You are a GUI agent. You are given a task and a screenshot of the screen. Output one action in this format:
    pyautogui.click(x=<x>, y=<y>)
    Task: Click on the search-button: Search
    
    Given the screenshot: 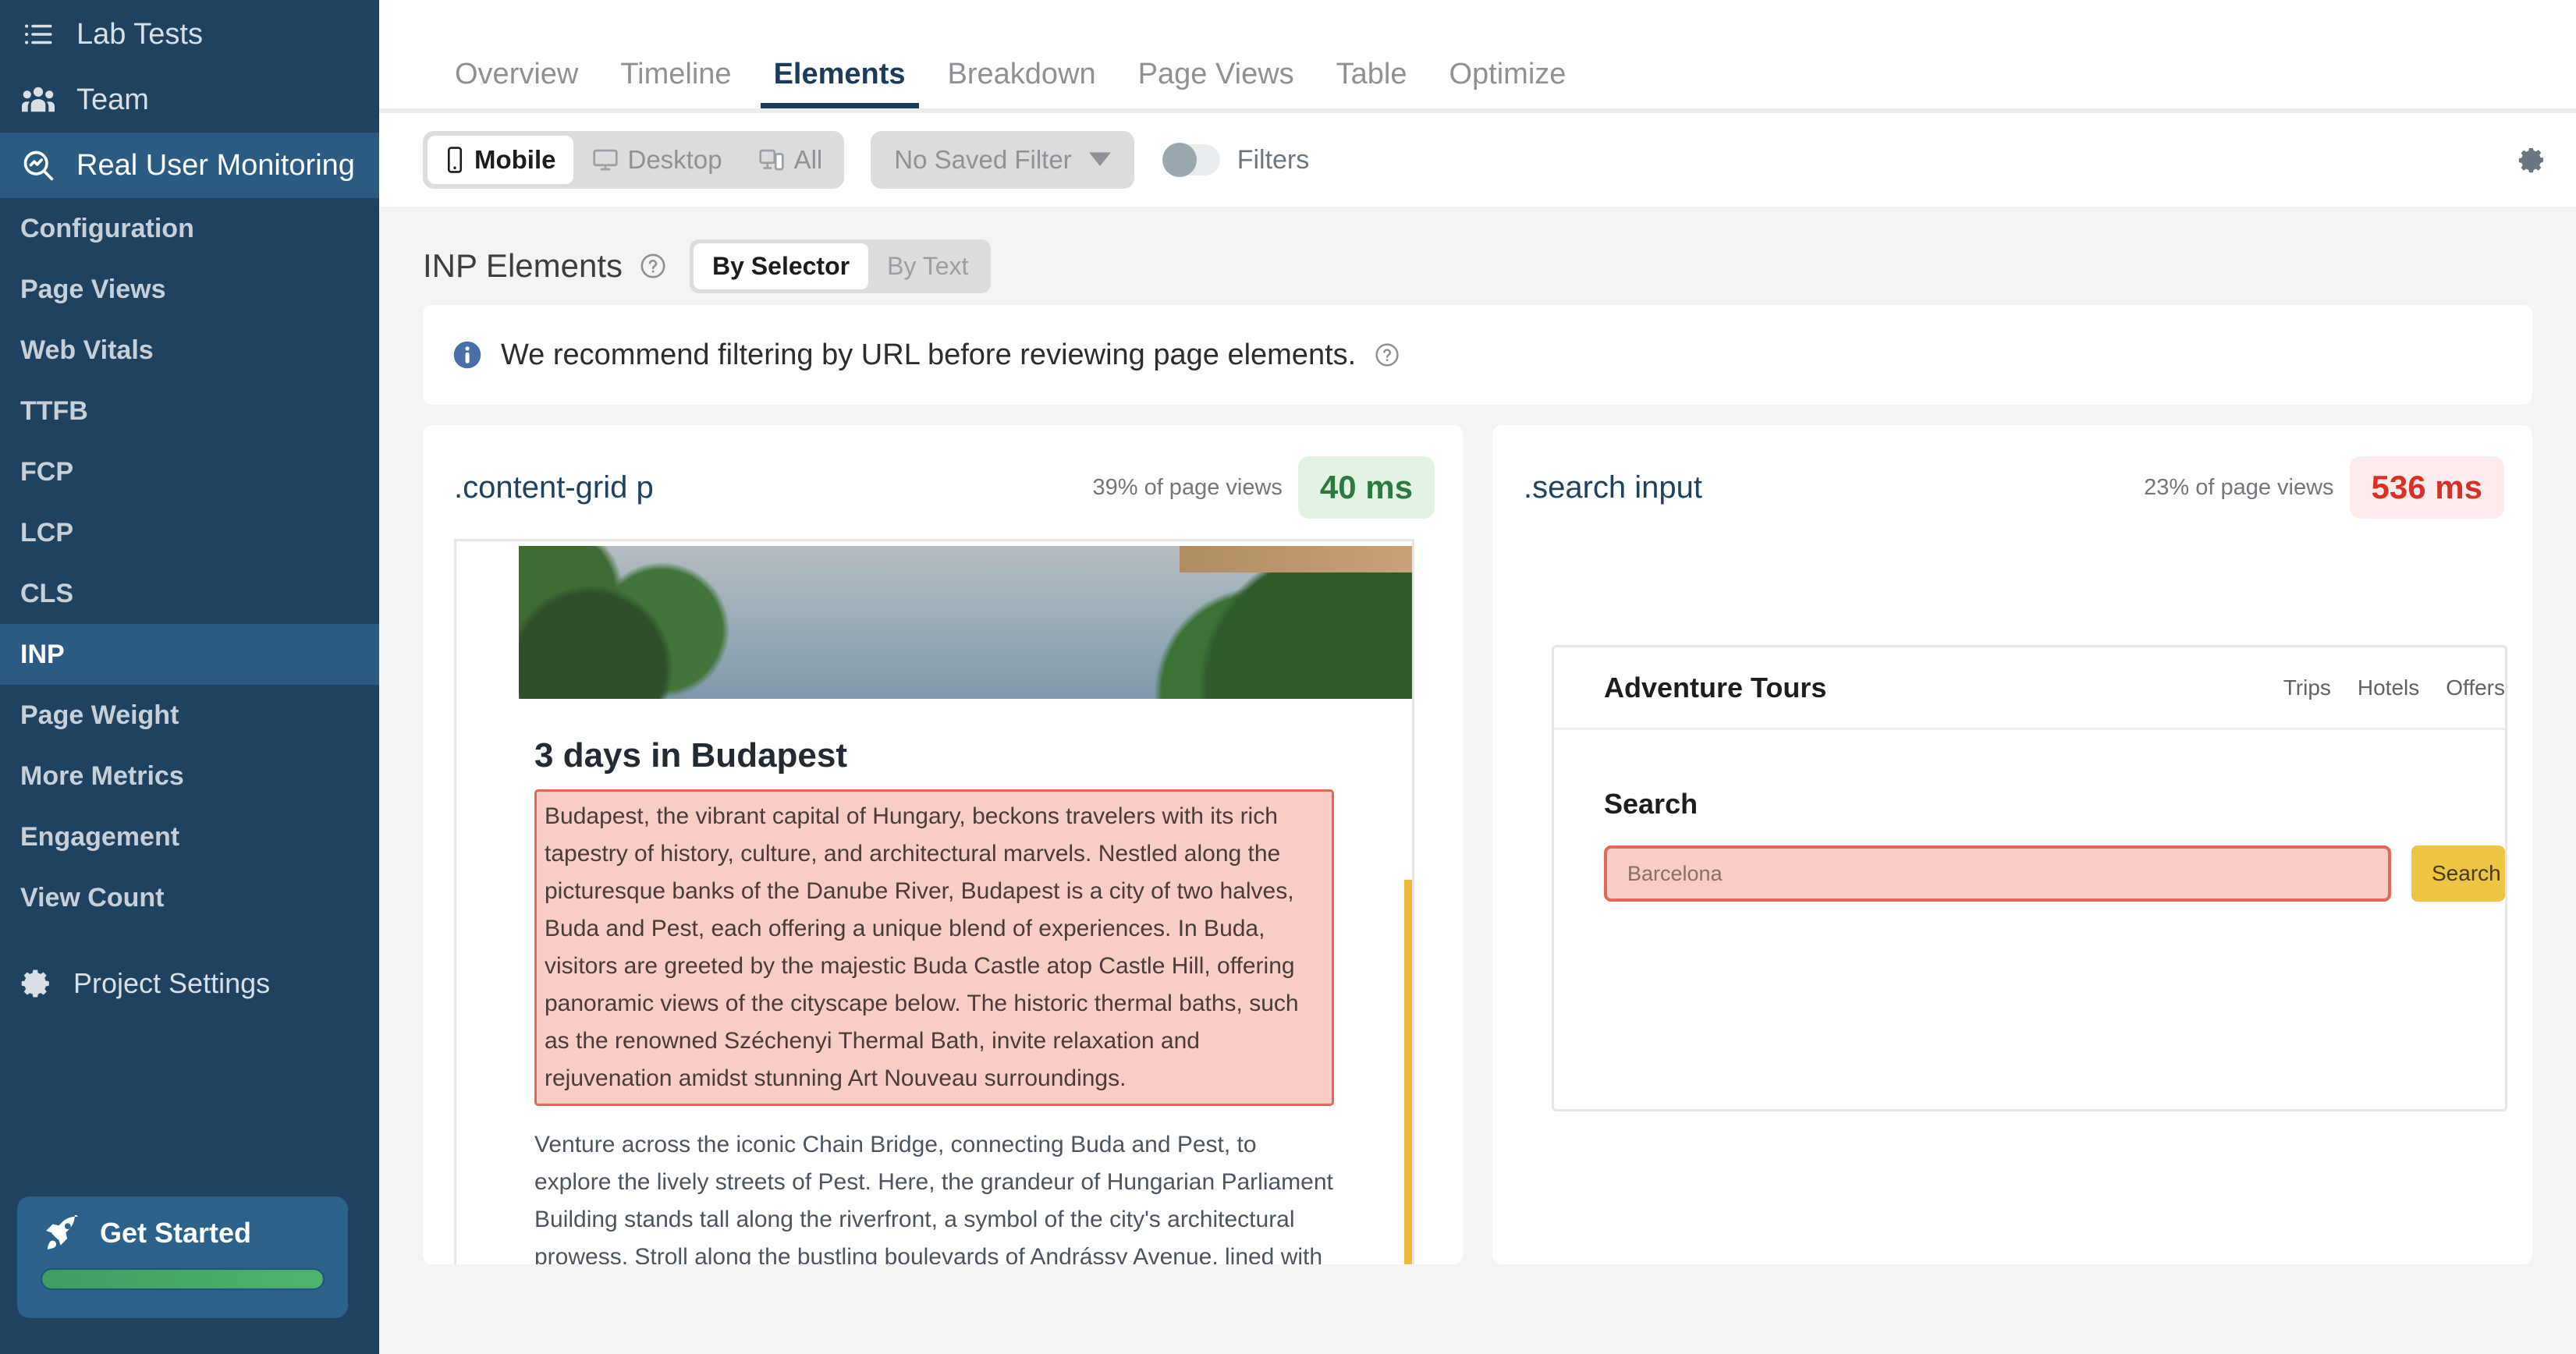 What is the action you would take?
    pyautogui.click(x=2458, y=873)
    